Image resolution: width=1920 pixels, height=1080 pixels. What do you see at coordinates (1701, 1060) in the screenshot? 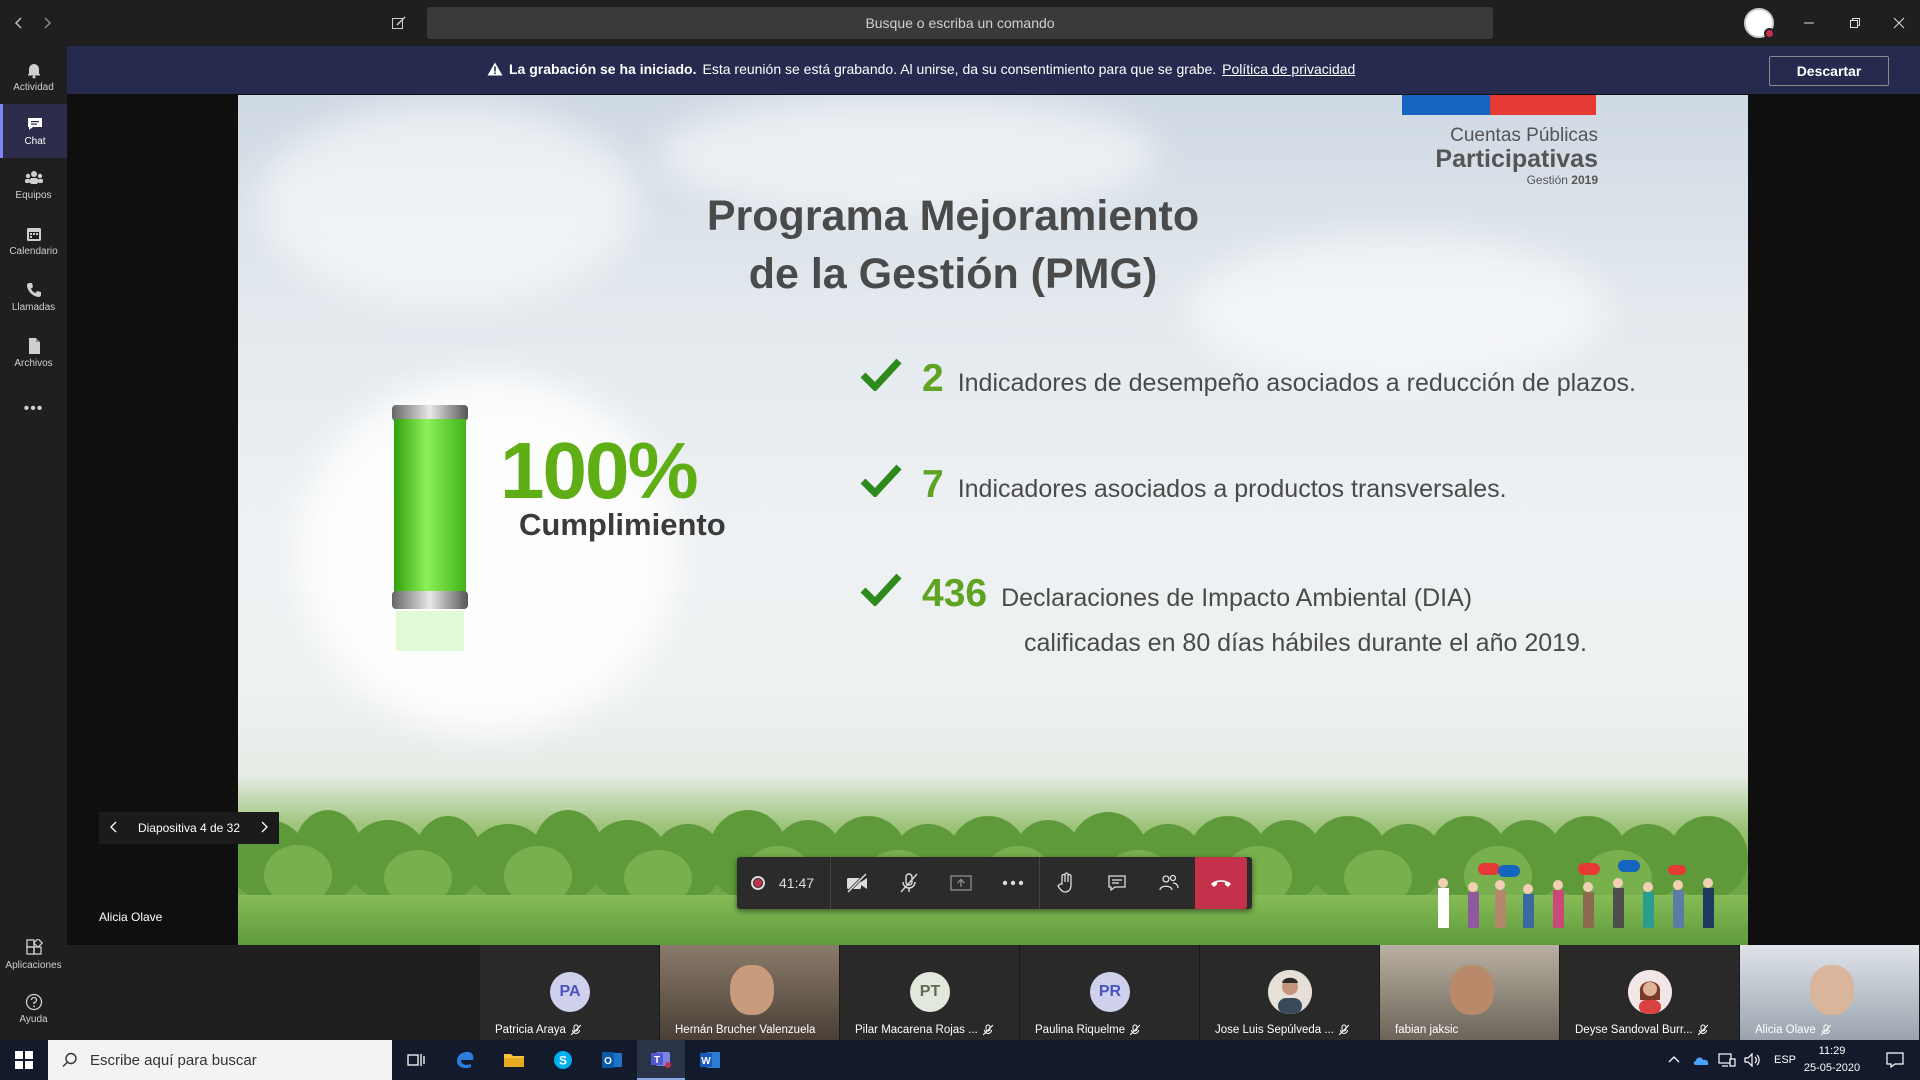
I see `onedrive-icon` at bounding box center [1701, 1060].